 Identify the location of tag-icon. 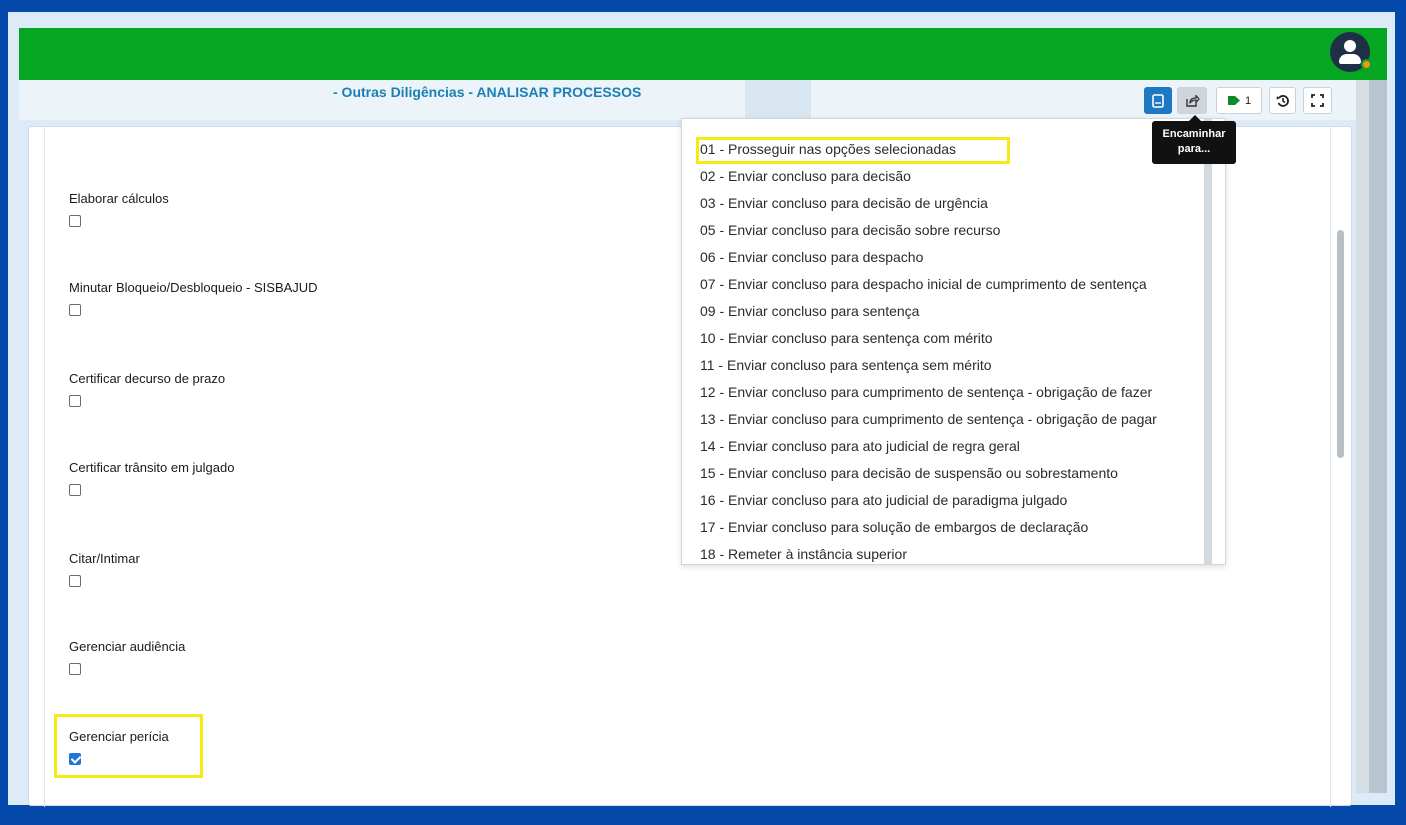
(1233, 100).